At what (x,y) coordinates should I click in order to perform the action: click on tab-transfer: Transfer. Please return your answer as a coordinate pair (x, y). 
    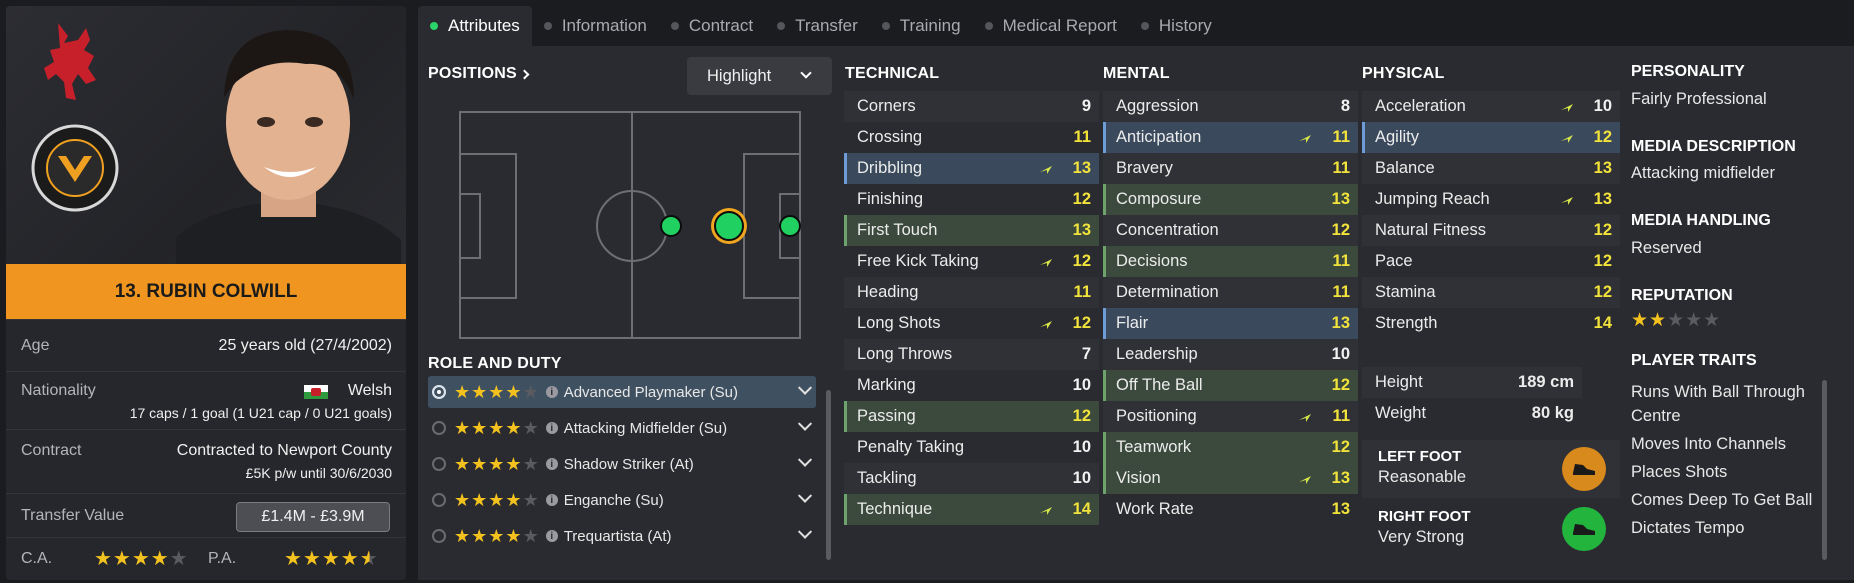
    Looking at the image, I should click on (817, 26).